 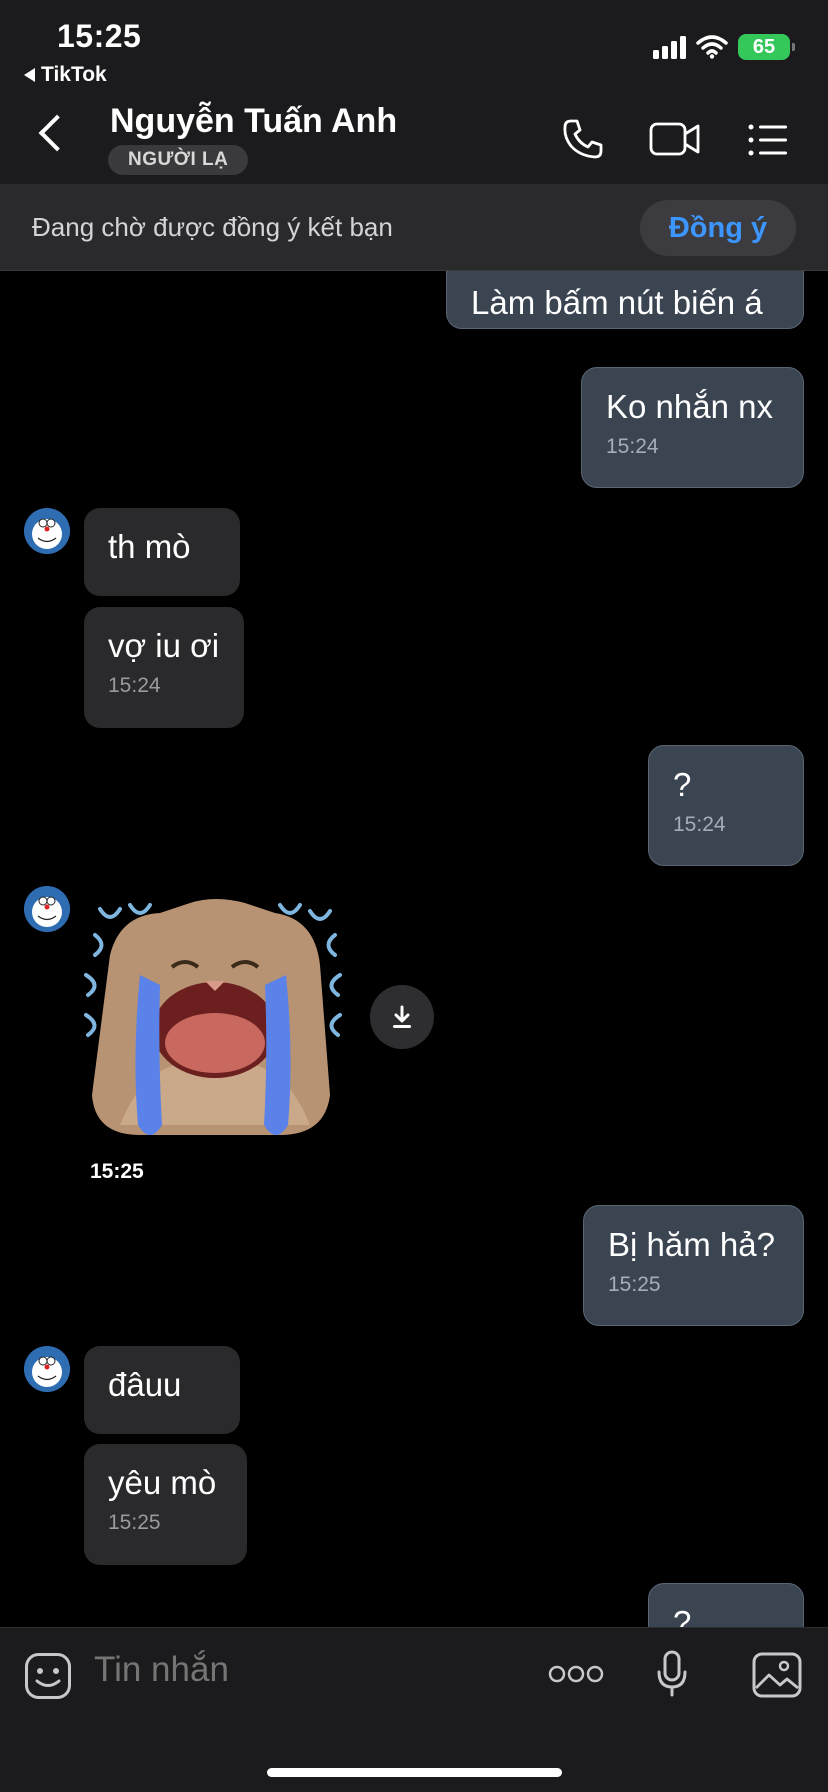 I want to click on download-icon, so click(x=402, y=1016).